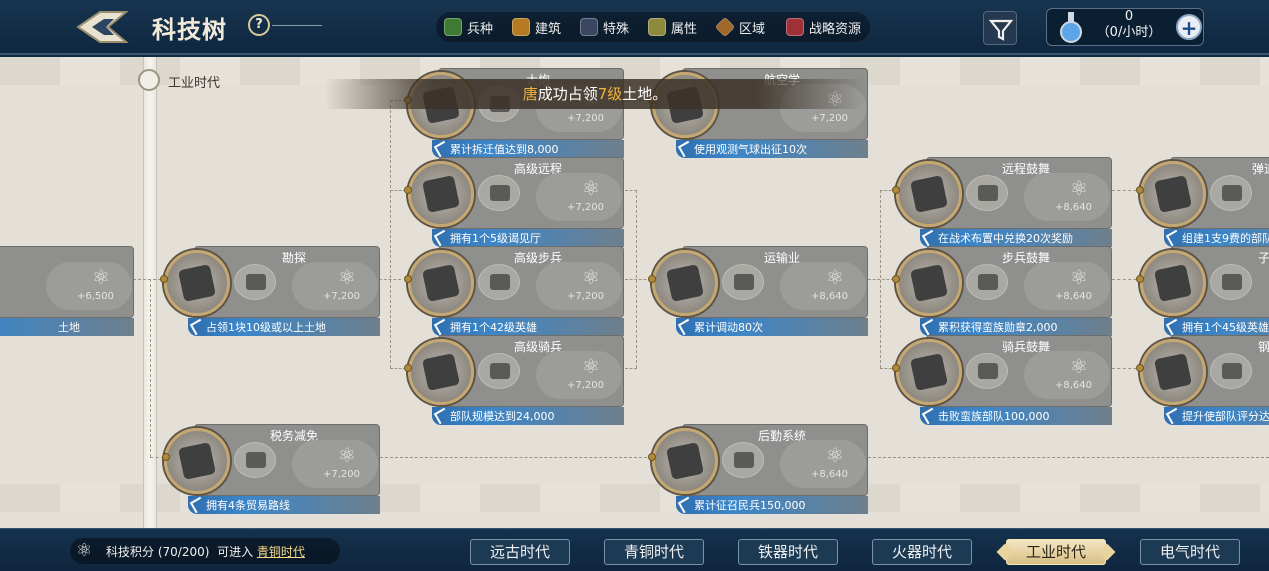  I want to click on legend-building: 建筑, so click(536, 27).